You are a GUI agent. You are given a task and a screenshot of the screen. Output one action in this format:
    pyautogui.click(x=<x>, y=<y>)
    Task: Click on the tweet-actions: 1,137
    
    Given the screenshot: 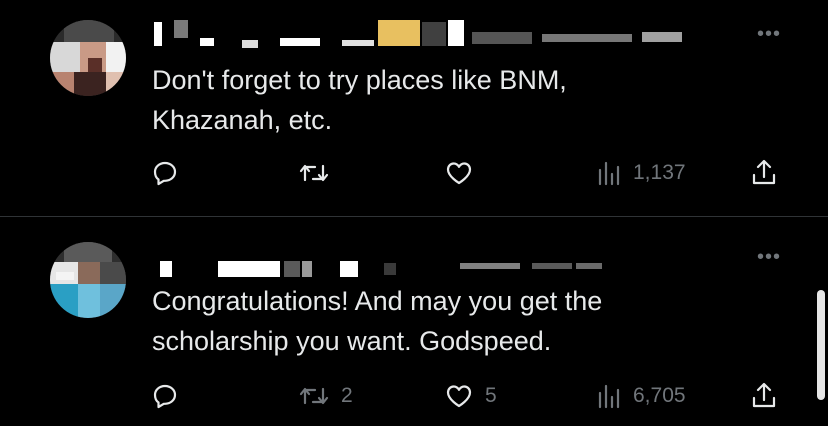 What is the action you would take?
    pyautogui.click(x=472, y=173)
    